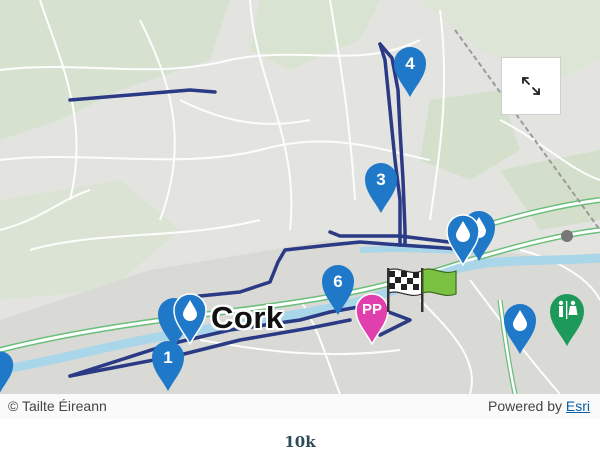 The width and height of the screenshot is (600, 451). Describe the element at coordinates (578, 406) in the screenshot. I see `esri-link: Esri` at that location.